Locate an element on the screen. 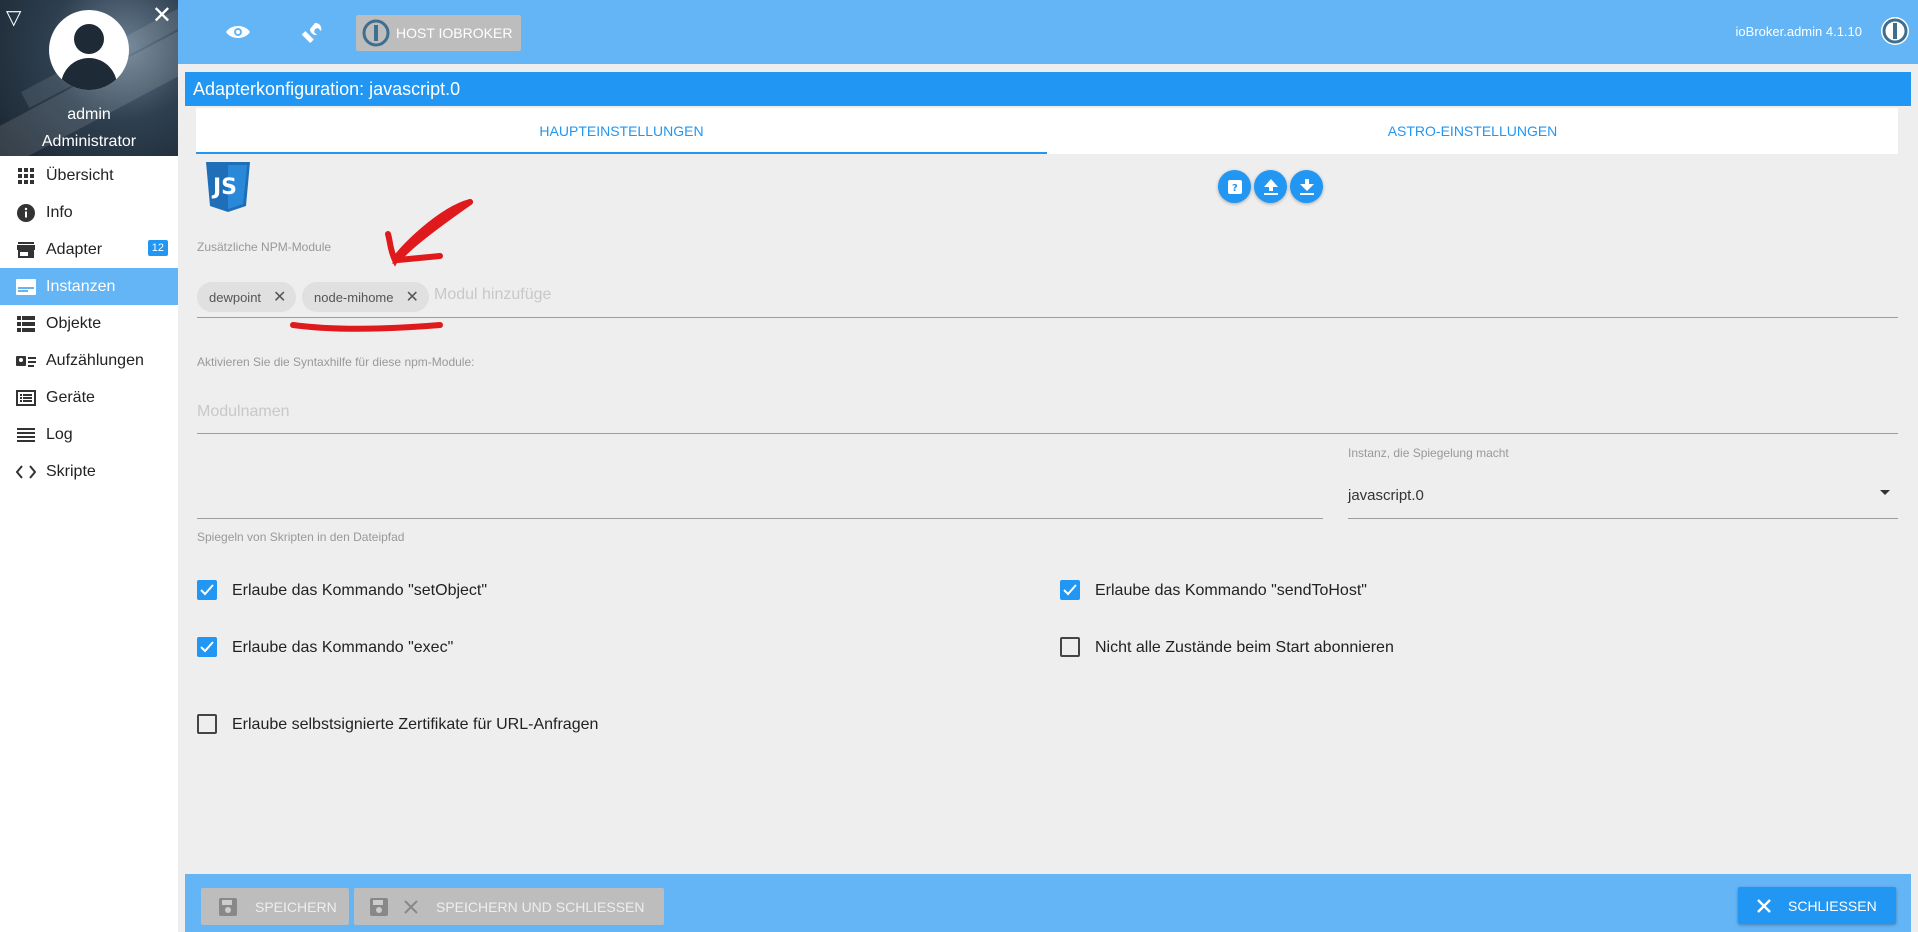 Image resolution: width=1918 pixels, height=932 pixels. sidebar-item-uebersicht: Übersicht is located at coordinates (89, 175).